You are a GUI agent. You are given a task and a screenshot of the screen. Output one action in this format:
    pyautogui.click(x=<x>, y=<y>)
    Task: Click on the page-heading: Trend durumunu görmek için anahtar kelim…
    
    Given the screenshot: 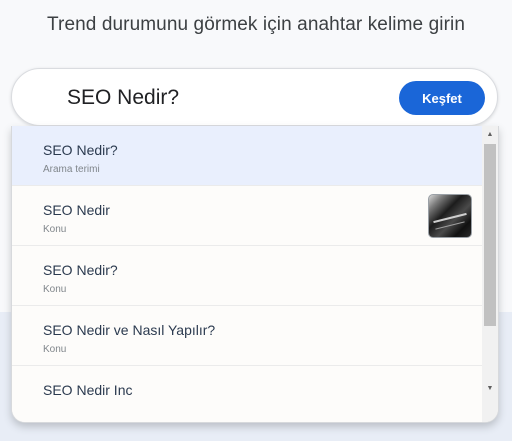 What is the action you would take?
    pyautogui.click(x=256, y=24)
    